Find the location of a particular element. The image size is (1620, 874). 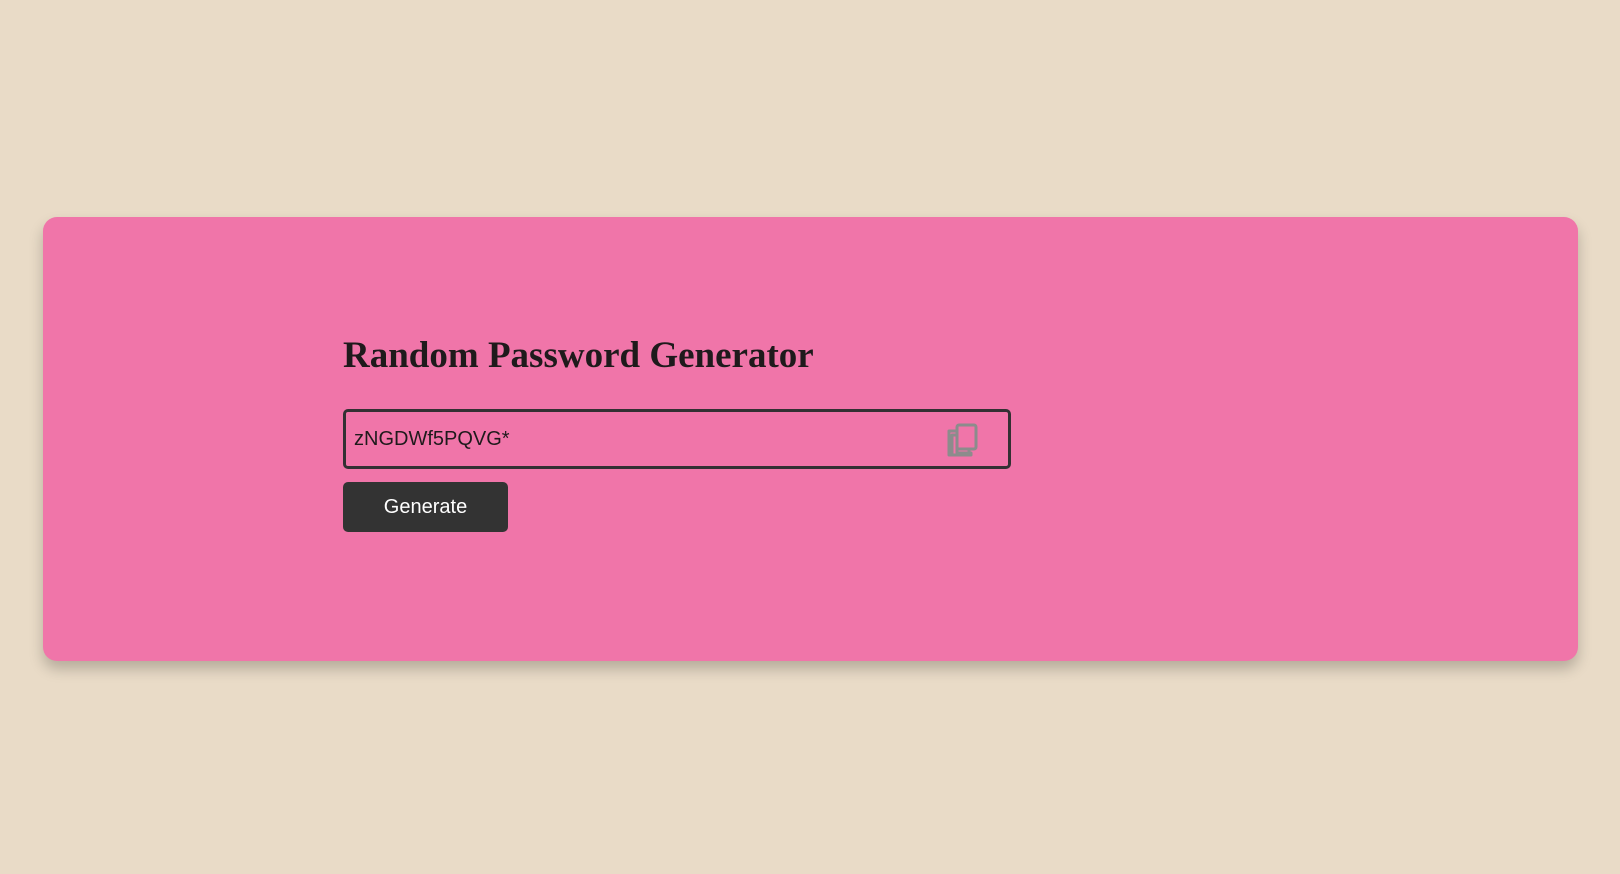

password-field: zNGDWf5PQVG* is located at coordinates (677, 439).